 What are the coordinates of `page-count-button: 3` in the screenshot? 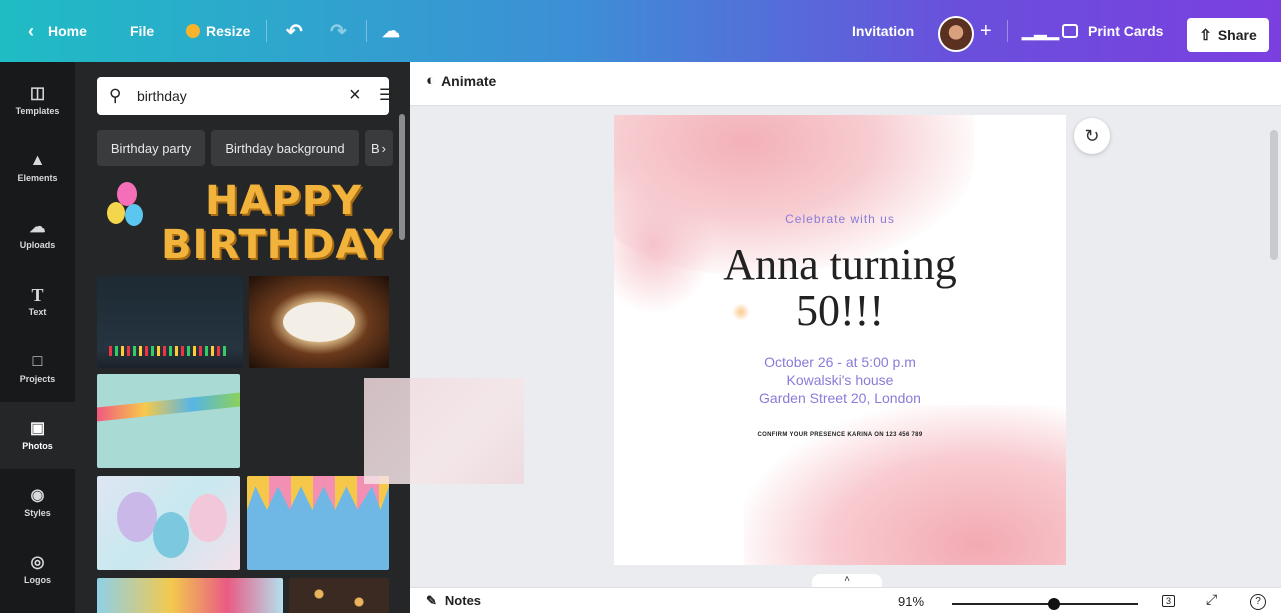 It's located at (1169, 599).